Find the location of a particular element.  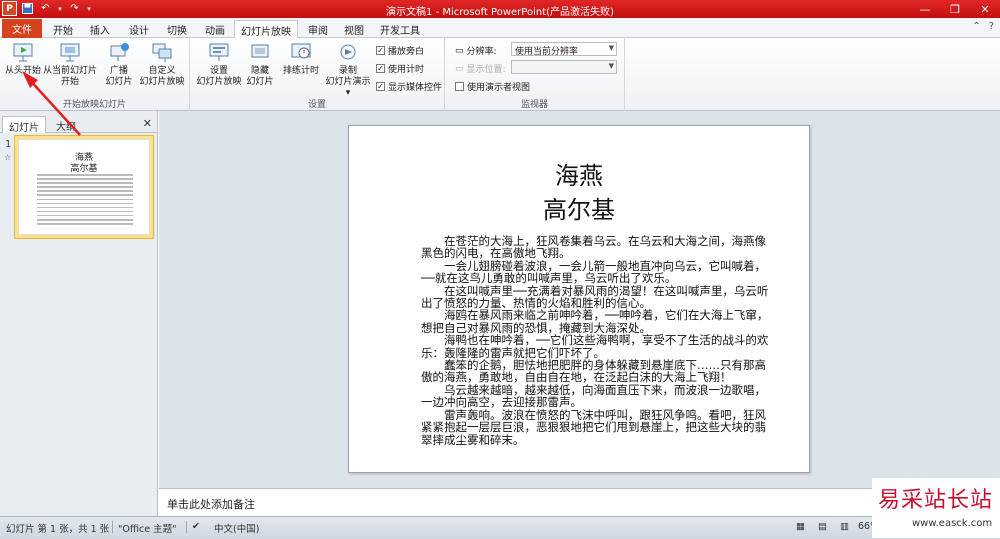

group-label-start-slide-show: 开始放映幻灯片 is located at coordinates (94, 105).